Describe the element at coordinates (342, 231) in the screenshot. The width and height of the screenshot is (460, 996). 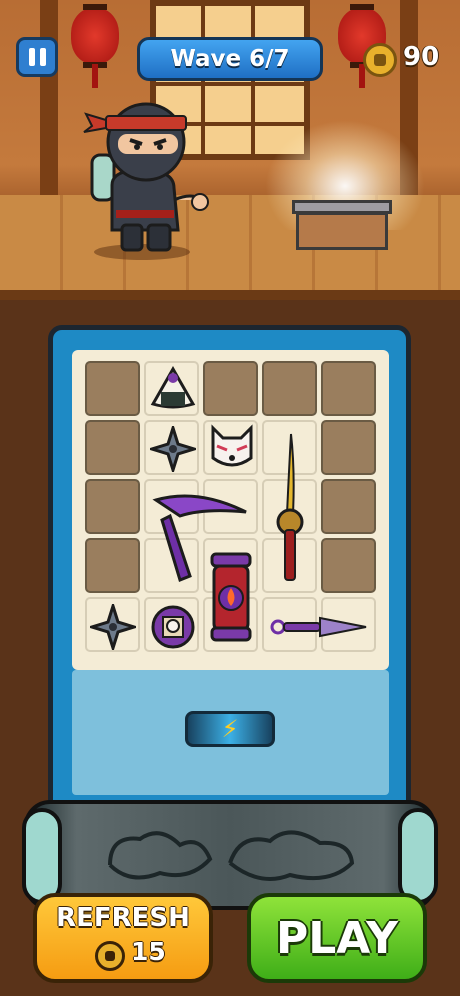
I see `chest-body` at that location.